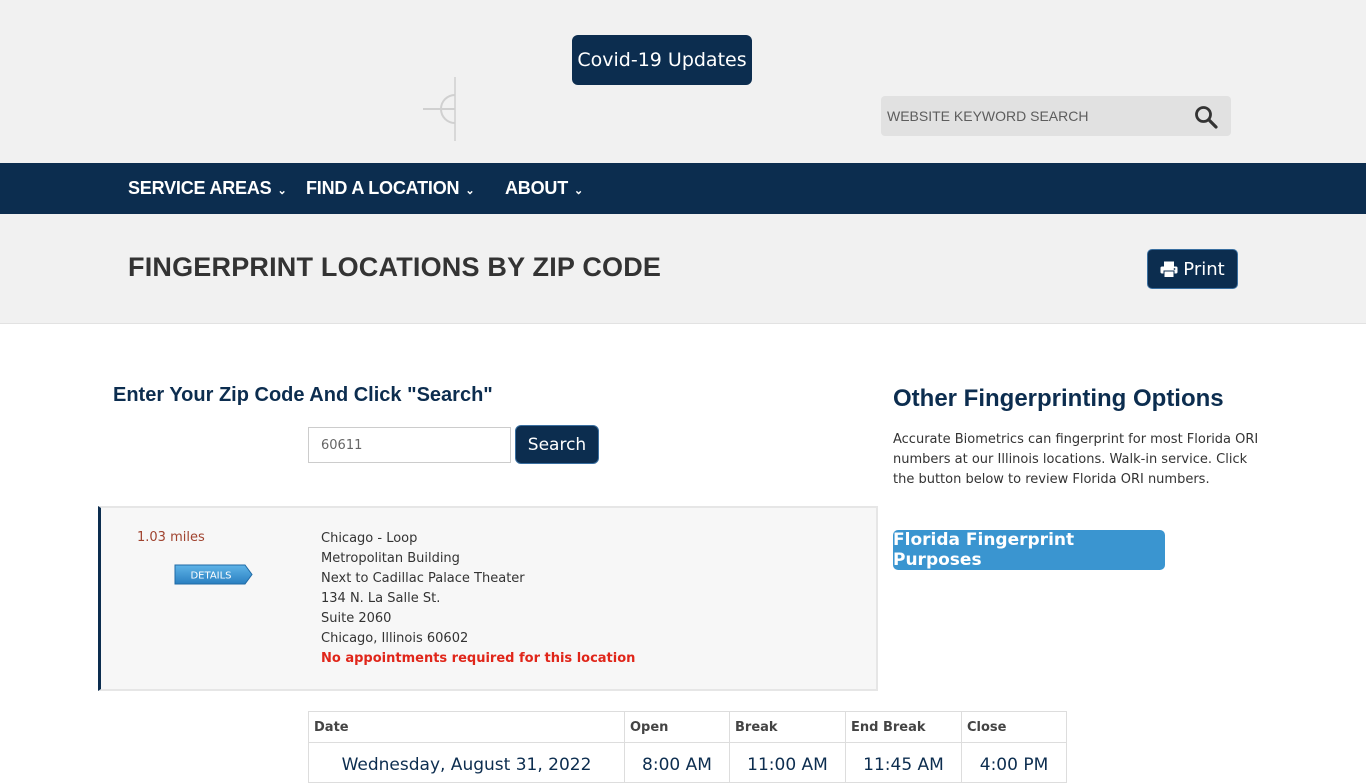 The height and width of the screenshot is (783, 1366). Describe the element at coordinates (677, 727) in the screenshot. I see `column-header: Open` at that location.